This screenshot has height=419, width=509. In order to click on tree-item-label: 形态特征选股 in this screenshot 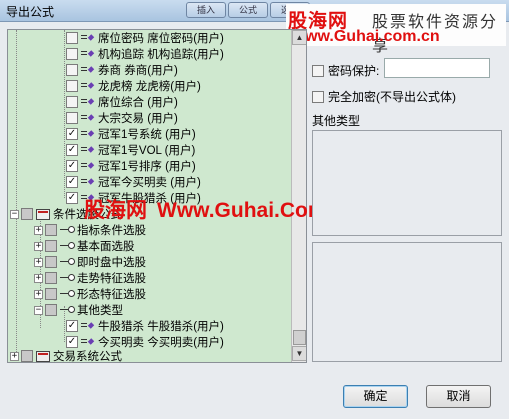, I will do `click(111, 295)`.